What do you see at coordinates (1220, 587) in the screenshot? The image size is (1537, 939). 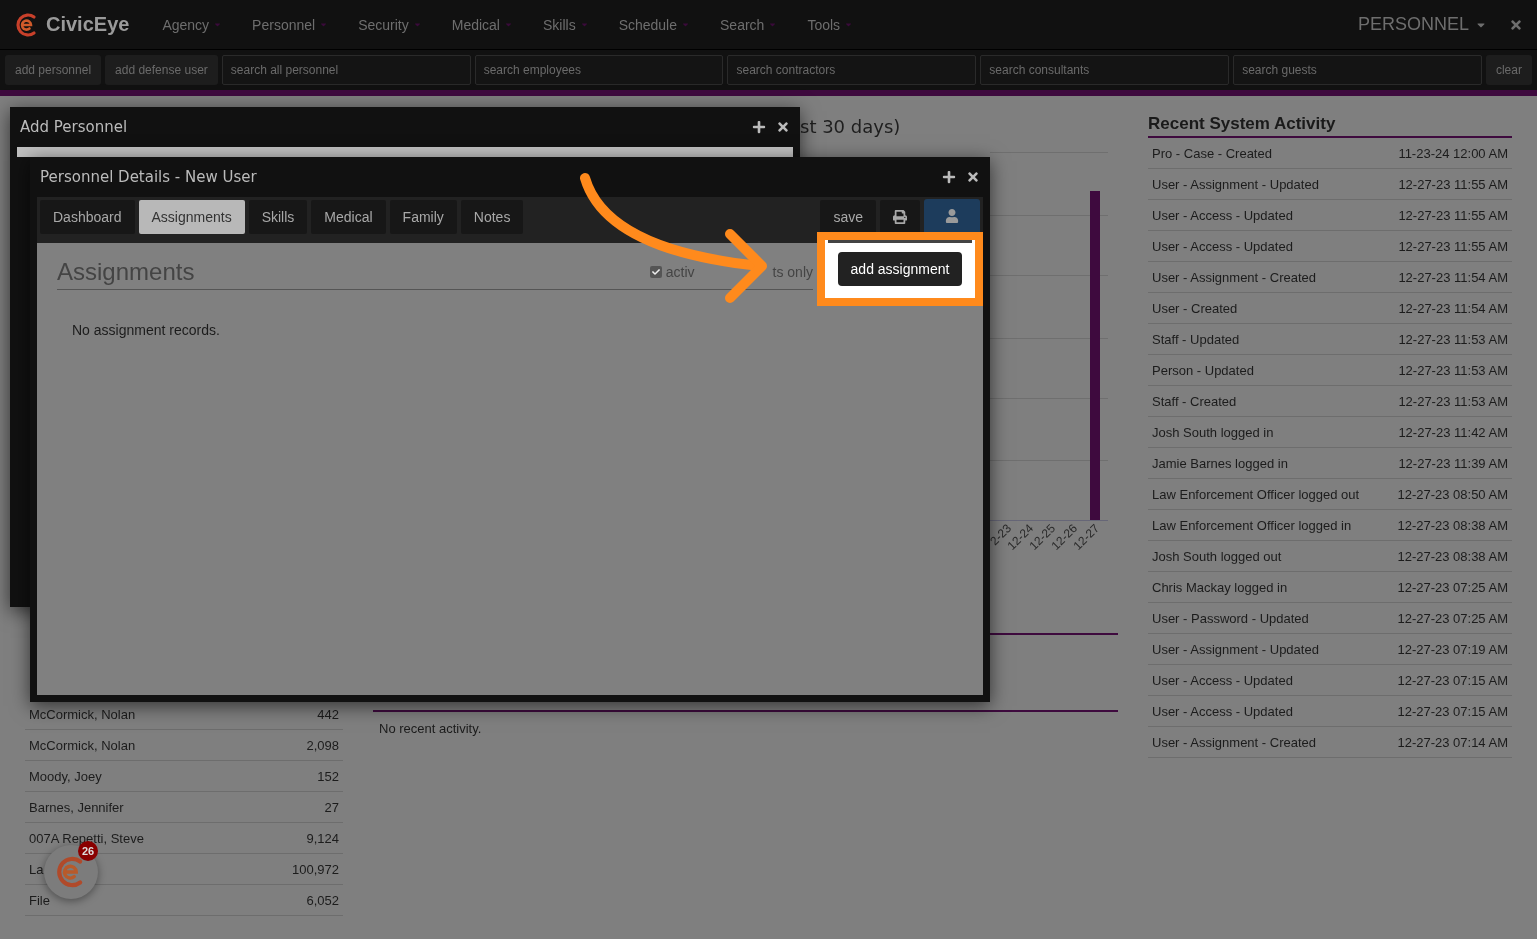 I see `activity-event: Chris Mackay logged in` at bounding box center [1220, 587].